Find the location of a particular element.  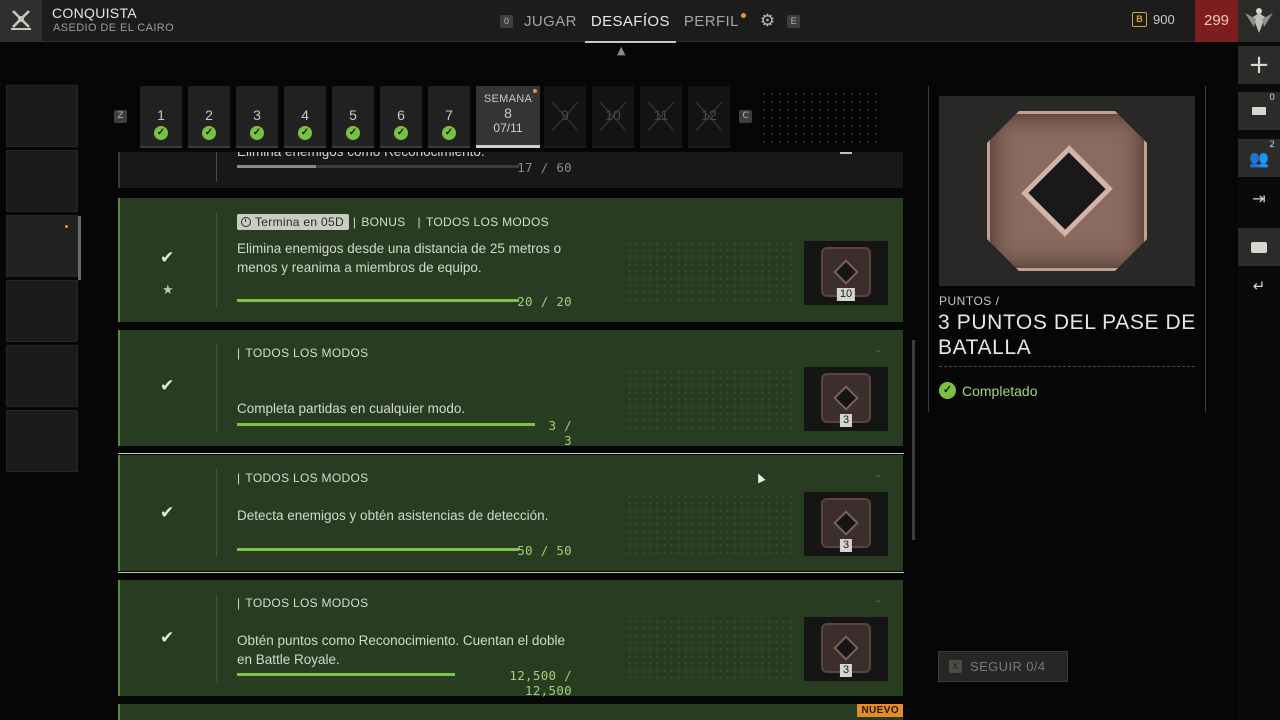

reward-category: PUNTOS / is located at coordinates (969, 301).